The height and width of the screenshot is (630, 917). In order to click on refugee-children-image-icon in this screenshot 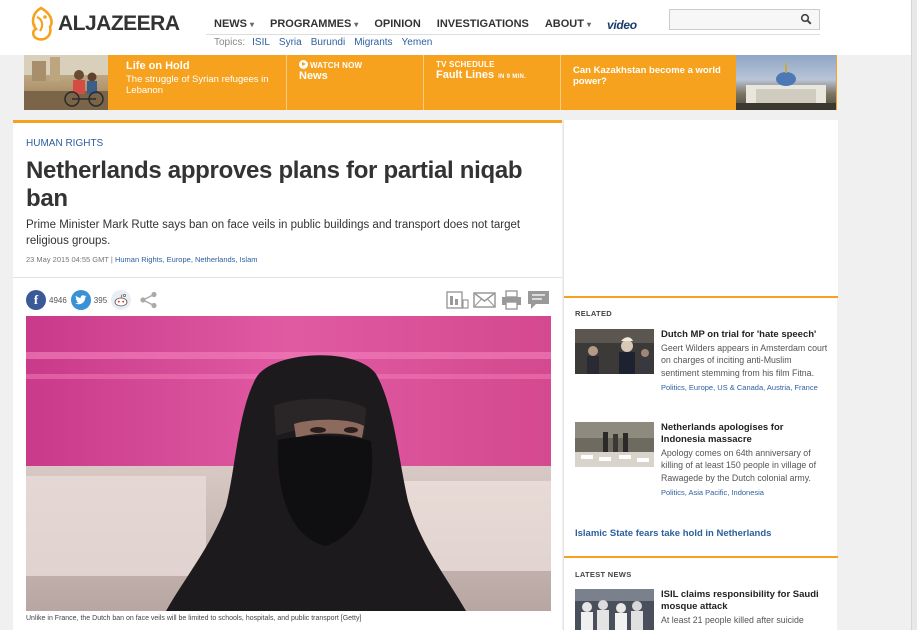, I will do `click(66, 82)`.